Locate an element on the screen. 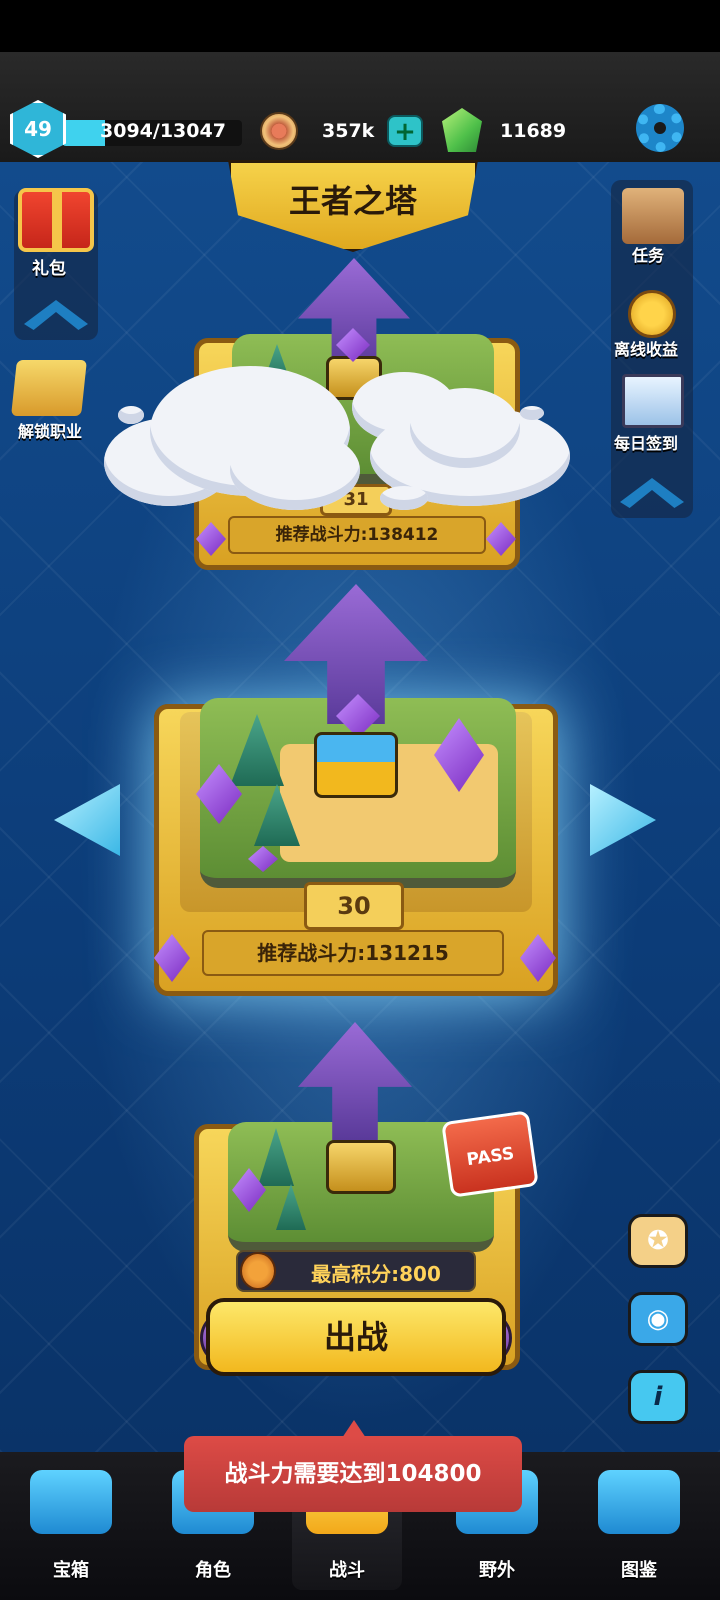 The height and width of the screenshot is (1600, 720). coin-icon is located at coordinates (279, 131).